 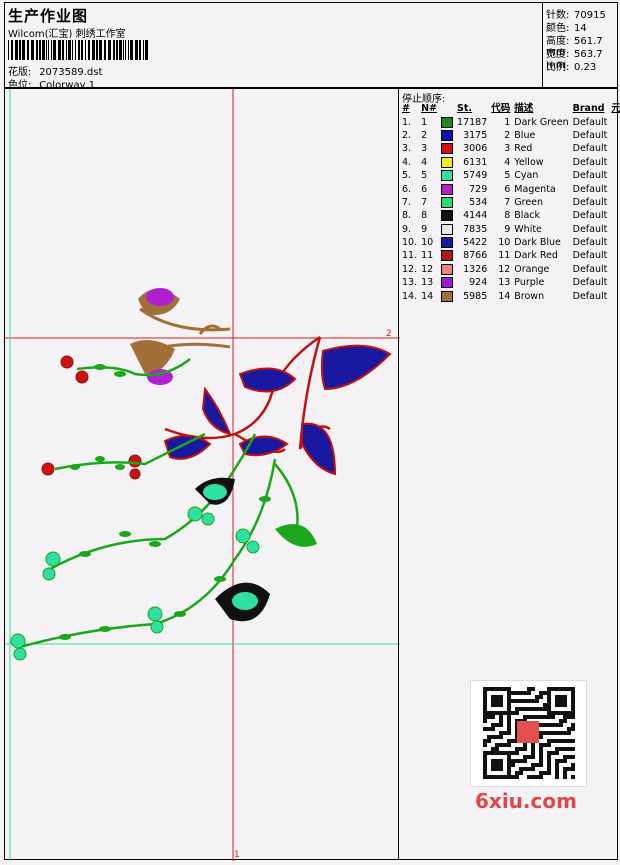 I want to click on stop-needle: 2, so click(x=424, y=135).